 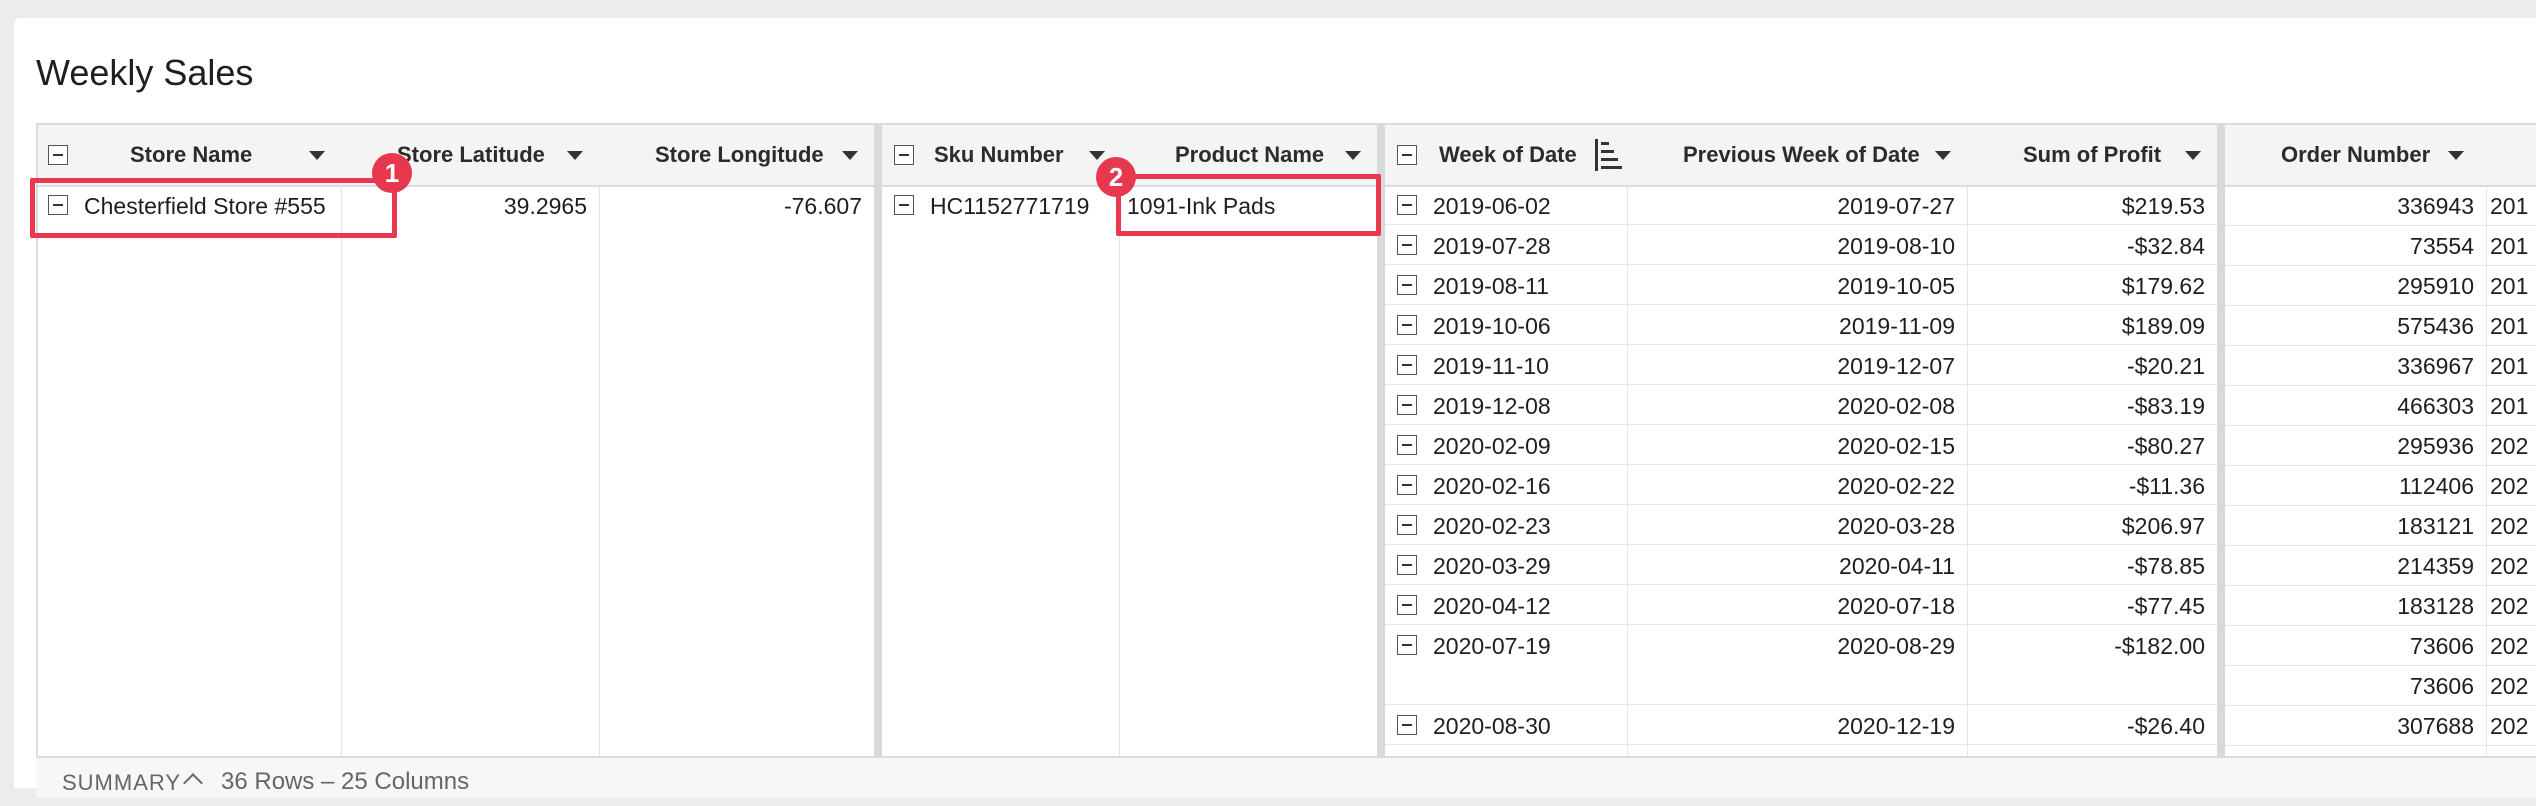 I want to click on sum-of-profit-cell: -$77.45, so click(x=2092, y=605).